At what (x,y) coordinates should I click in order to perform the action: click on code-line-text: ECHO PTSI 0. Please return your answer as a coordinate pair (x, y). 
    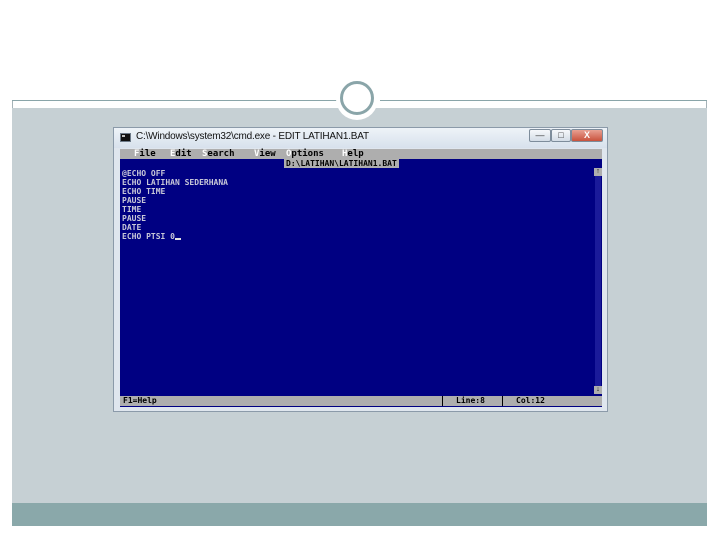
    Looking at the image, I should click on (148, 236).